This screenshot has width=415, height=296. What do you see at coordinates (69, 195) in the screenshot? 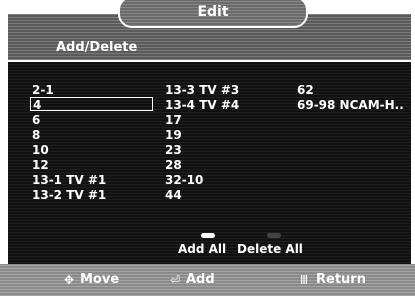
I see `channel-item: 13-2 TV #1` at bounding box center [69, 195].